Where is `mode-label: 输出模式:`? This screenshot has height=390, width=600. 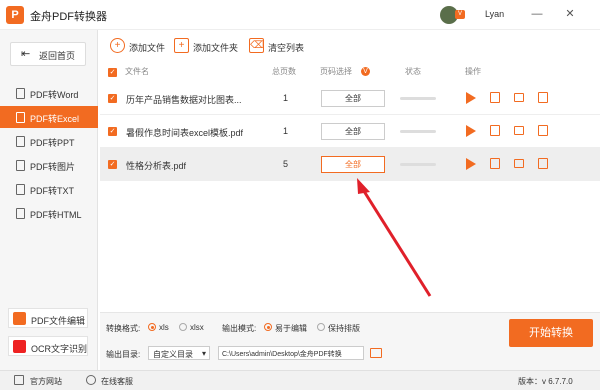
mode-label: 输出模式: is located at coordinates (239, 328).